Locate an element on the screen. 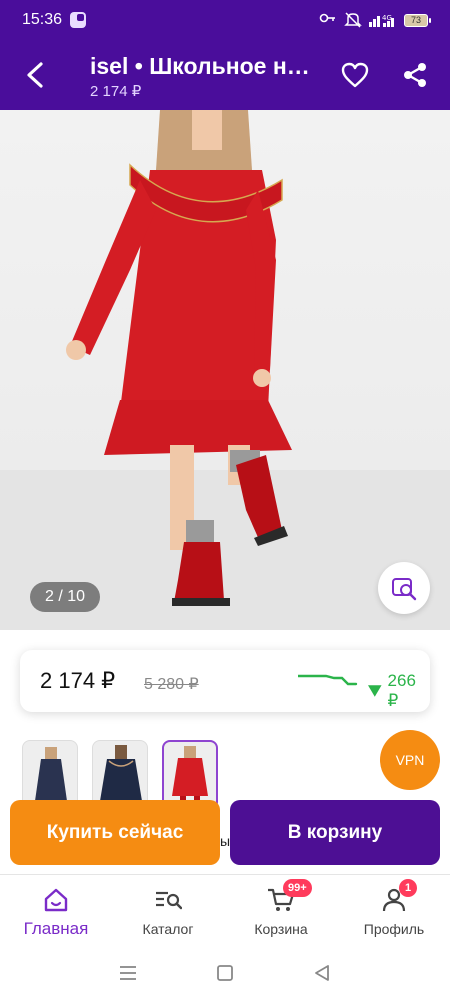  price-drop: 266 ₽ is located at coordinates (399, 691).